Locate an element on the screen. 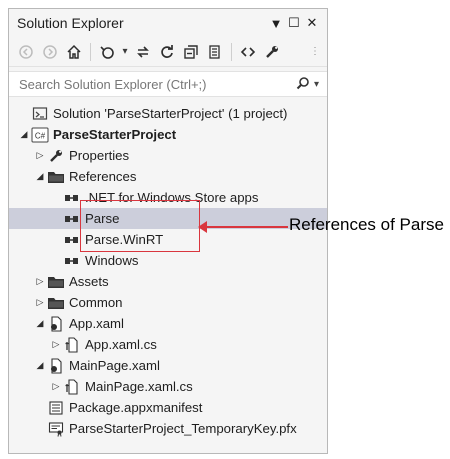 The image size is (450, 459). toolbar: ▾ ⋮ is located at coordinates (168, 52).